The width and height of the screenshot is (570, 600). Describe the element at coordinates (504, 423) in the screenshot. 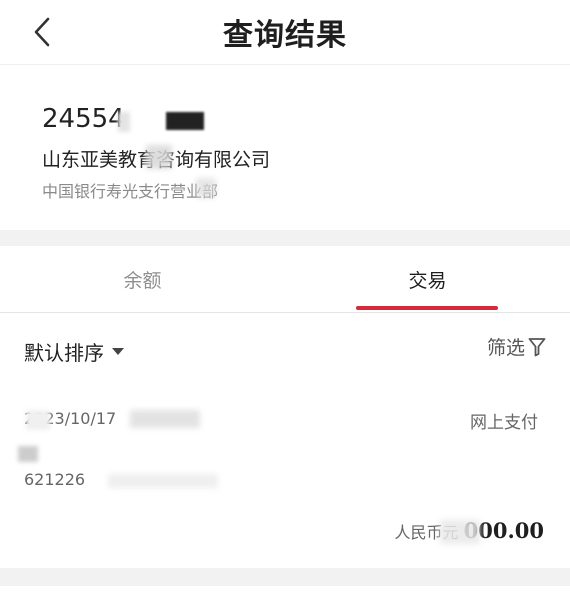

I see `transaction-type: 网上支付` at that location.